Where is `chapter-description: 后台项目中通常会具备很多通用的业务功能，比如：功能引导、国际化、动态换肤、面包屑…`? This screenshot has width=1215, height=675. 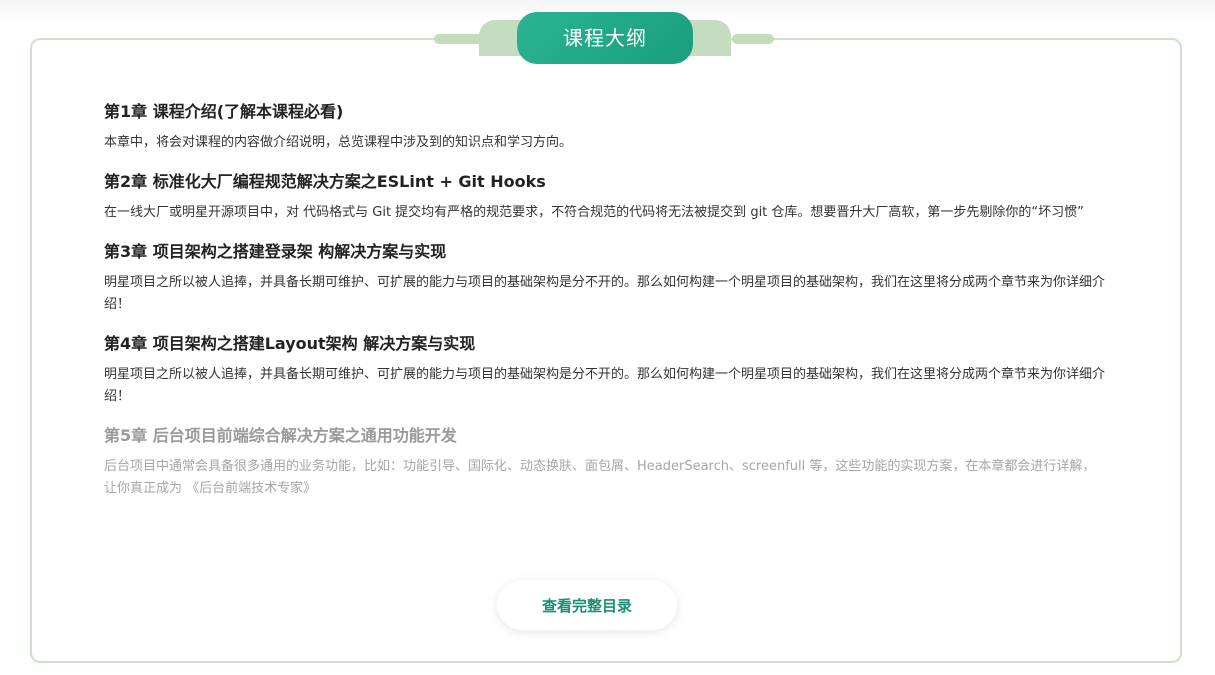 chapter-description: 后台项目中通常会具备很多通用的业务功能，比如：功能引导、国际化、动态换肤、面包屑… is located at coordinates (600, 477).